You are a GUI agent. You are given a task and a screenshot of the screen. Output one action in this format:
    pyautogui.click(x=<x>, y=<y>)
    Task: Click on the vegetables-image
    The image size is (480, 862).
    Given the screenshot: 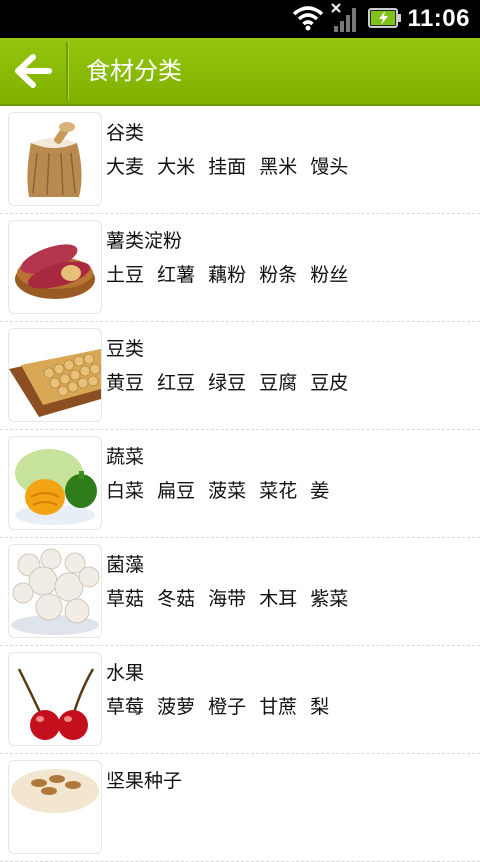 What is the action you would take?
    pyautogui.click(x=55, y=483)
    